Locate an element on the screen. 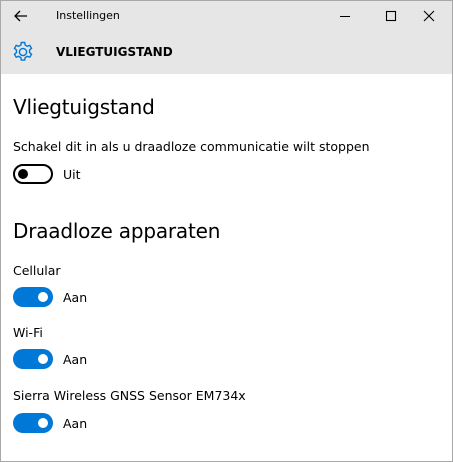 The image size is (453, 462). device-label-cellular: Cellular is located at coordinates (37, 270).